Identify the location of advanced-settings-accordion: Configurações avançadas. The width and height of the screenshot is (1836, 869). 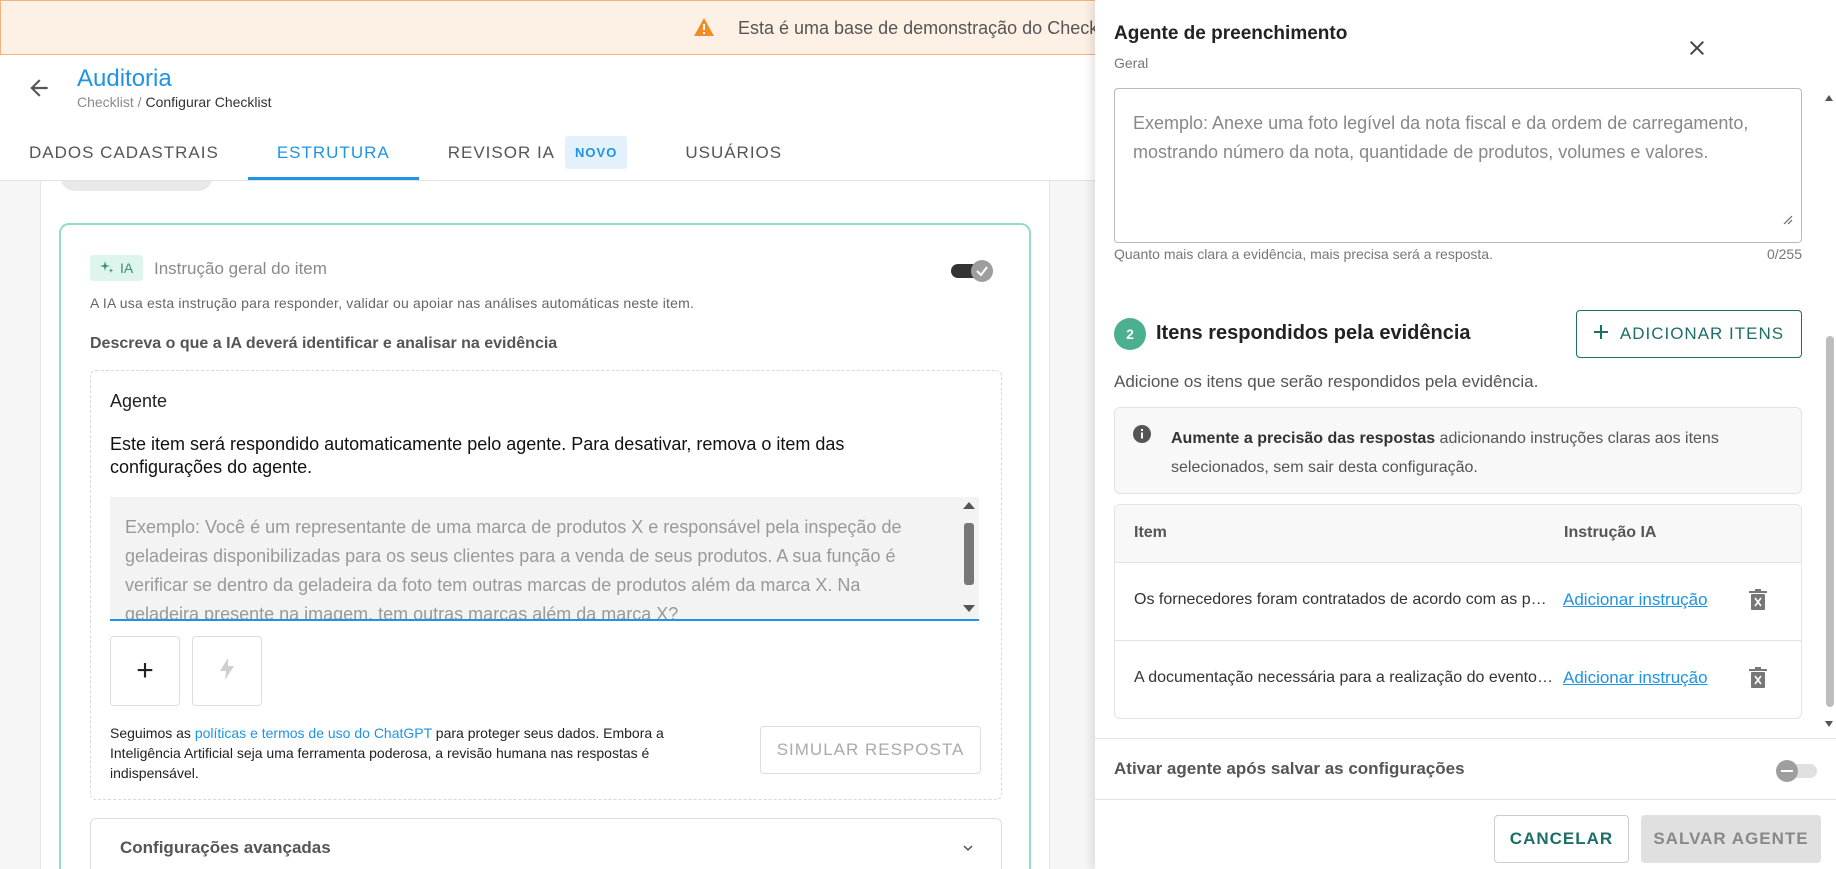
(546, 843).